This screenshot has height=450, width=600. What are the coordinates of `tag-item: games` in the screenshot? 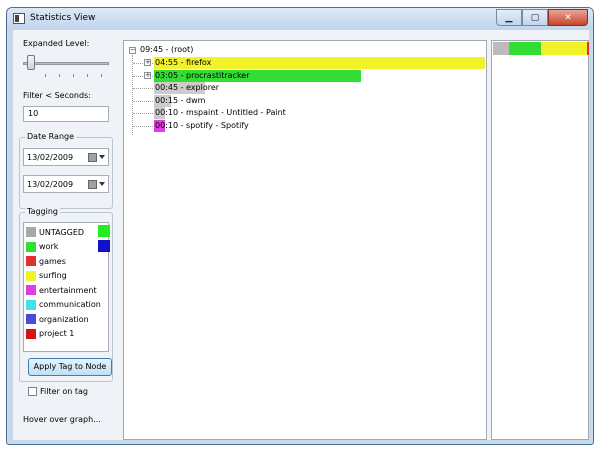 It's located at (46, 261).